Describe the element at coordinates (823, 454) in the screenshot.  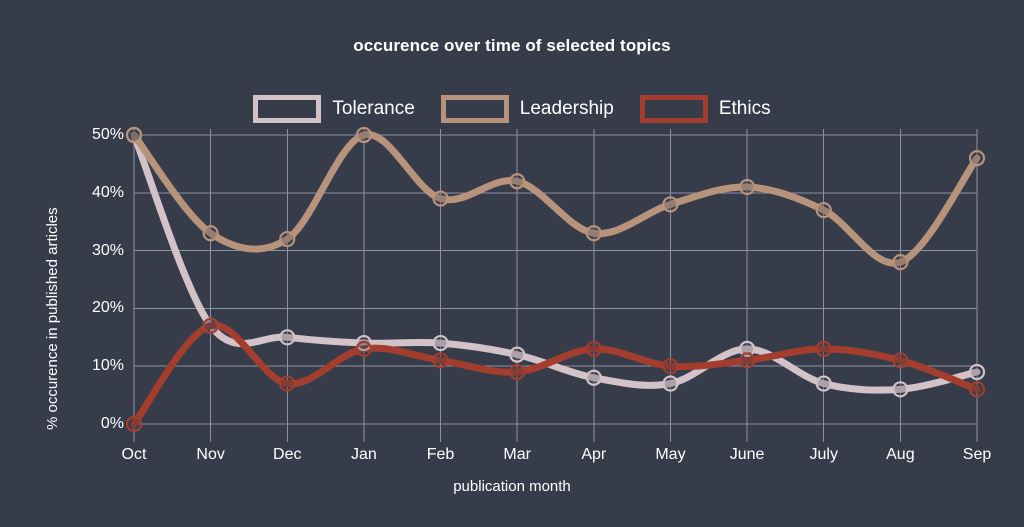
I see `x-tick-label: July` at that location.